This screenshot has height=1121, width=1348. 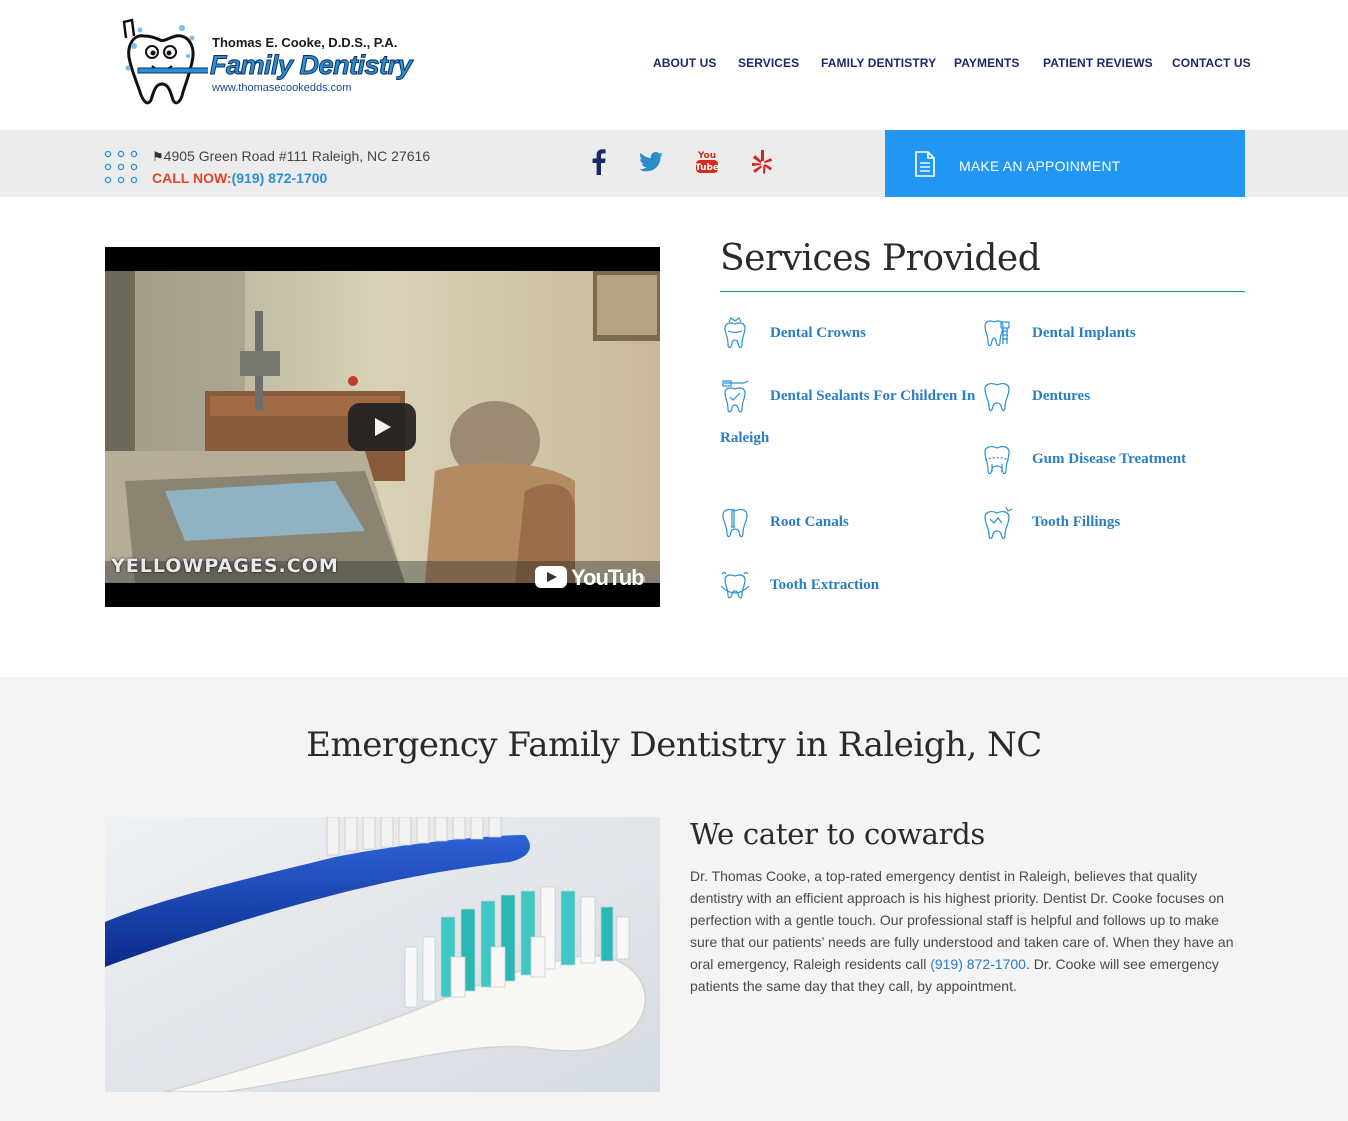 I want to click on youtube-brand-label: YouTube, so click(x=608, y=577).